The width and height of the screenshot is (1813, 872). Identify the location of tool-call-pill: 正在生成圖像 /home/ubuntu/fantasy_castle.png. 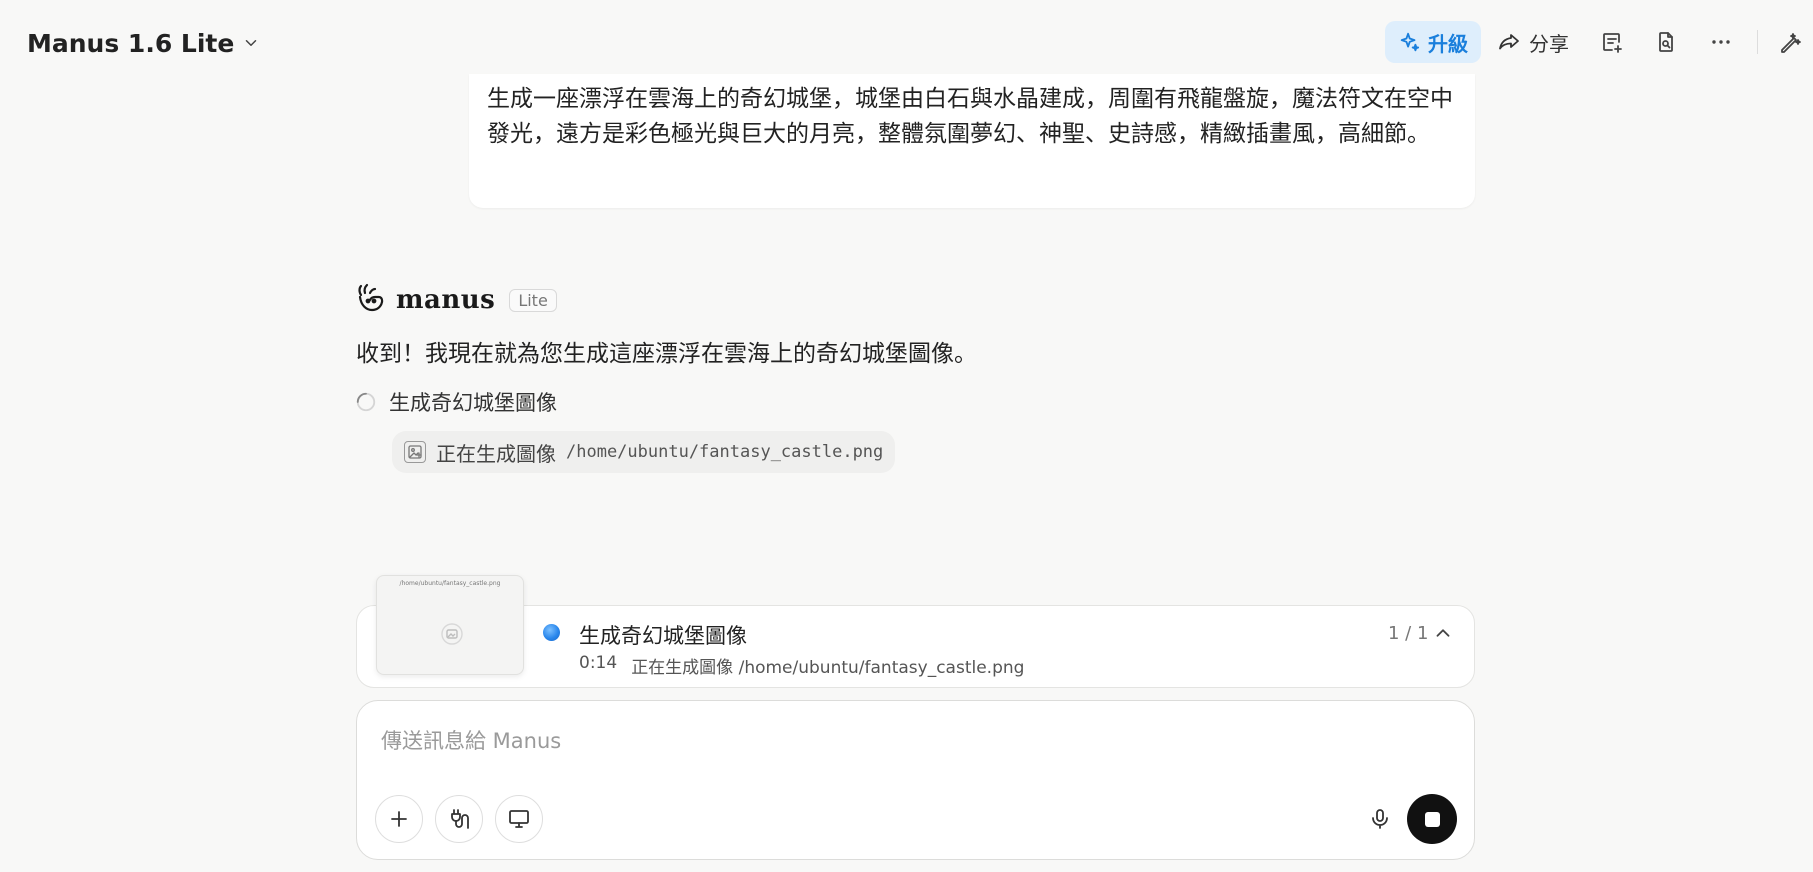
(644, 452).